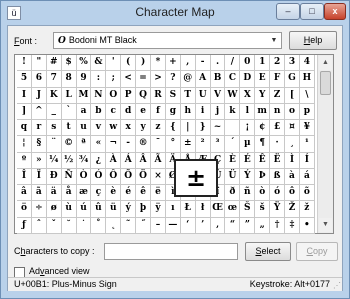 This screenshot has height=299, width=350. Describe the element at coordinates (278, 63) in the screenshot. I see `character-cell: 2` at that location.